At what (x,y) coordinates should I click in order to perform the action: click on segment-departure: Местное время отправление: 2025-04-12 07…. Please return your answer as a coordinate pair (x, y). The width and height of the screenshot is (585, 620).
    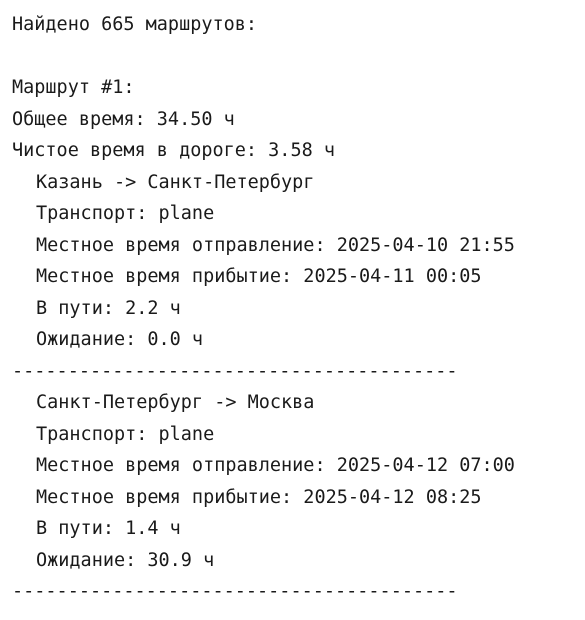
    Looking at the image, I should click on (275, 465).